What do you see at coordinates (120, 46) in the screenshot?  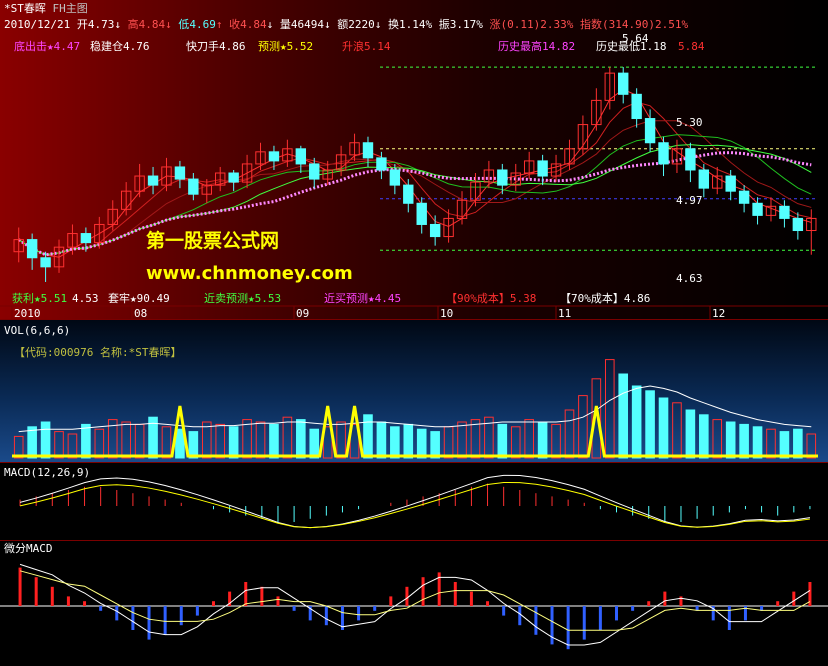 I see `signal-steady-build: 稳建仓4.76` at bounding box center [120, 46].